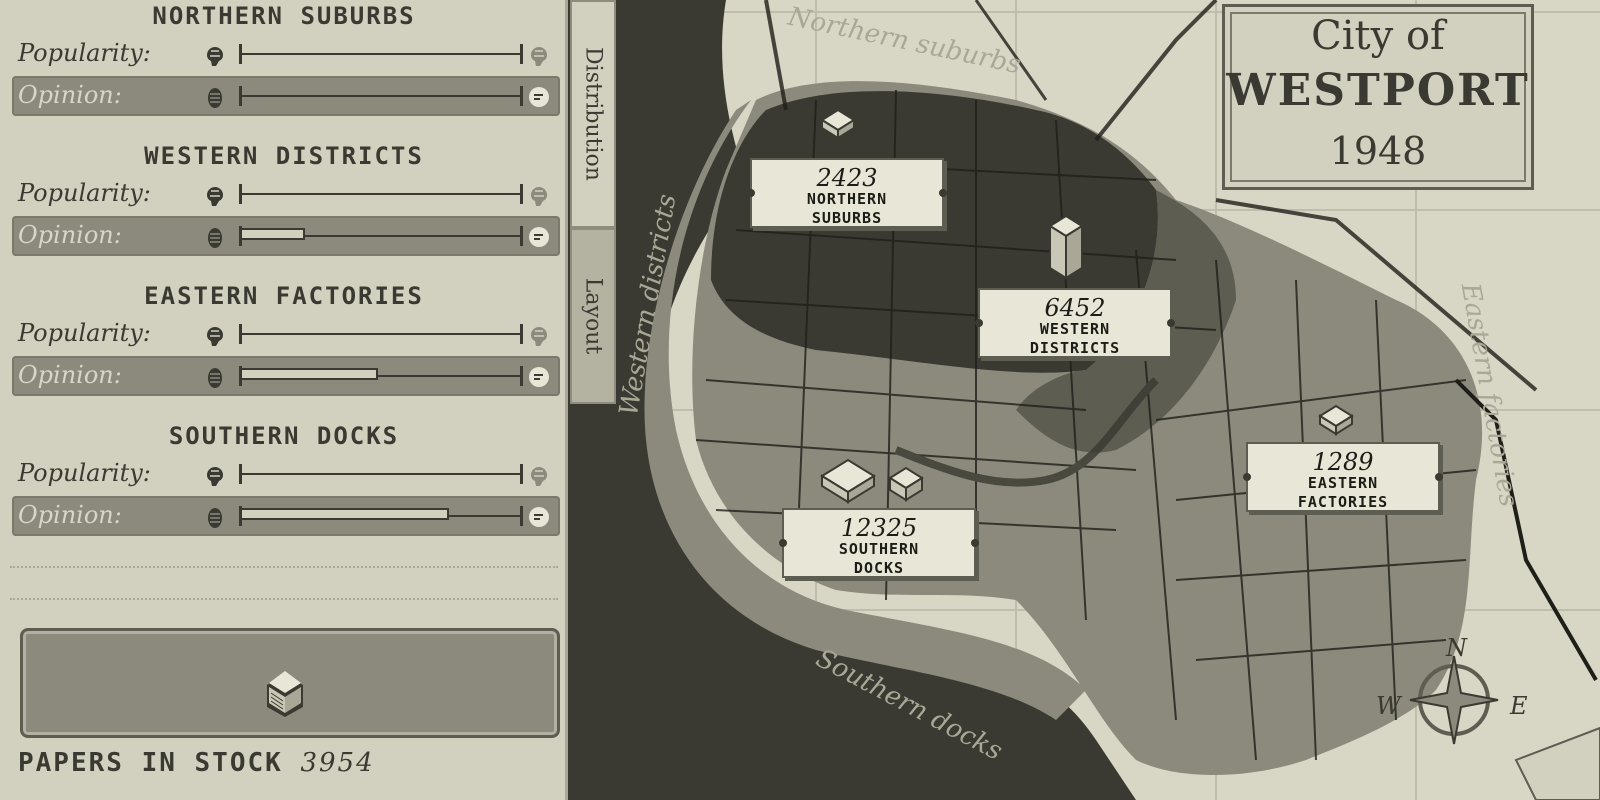 This screenshot has width=1600, height=800. Describe the element at coordinates (337, 763) in the screenshot. I see `stock-value: 3954` at that location.